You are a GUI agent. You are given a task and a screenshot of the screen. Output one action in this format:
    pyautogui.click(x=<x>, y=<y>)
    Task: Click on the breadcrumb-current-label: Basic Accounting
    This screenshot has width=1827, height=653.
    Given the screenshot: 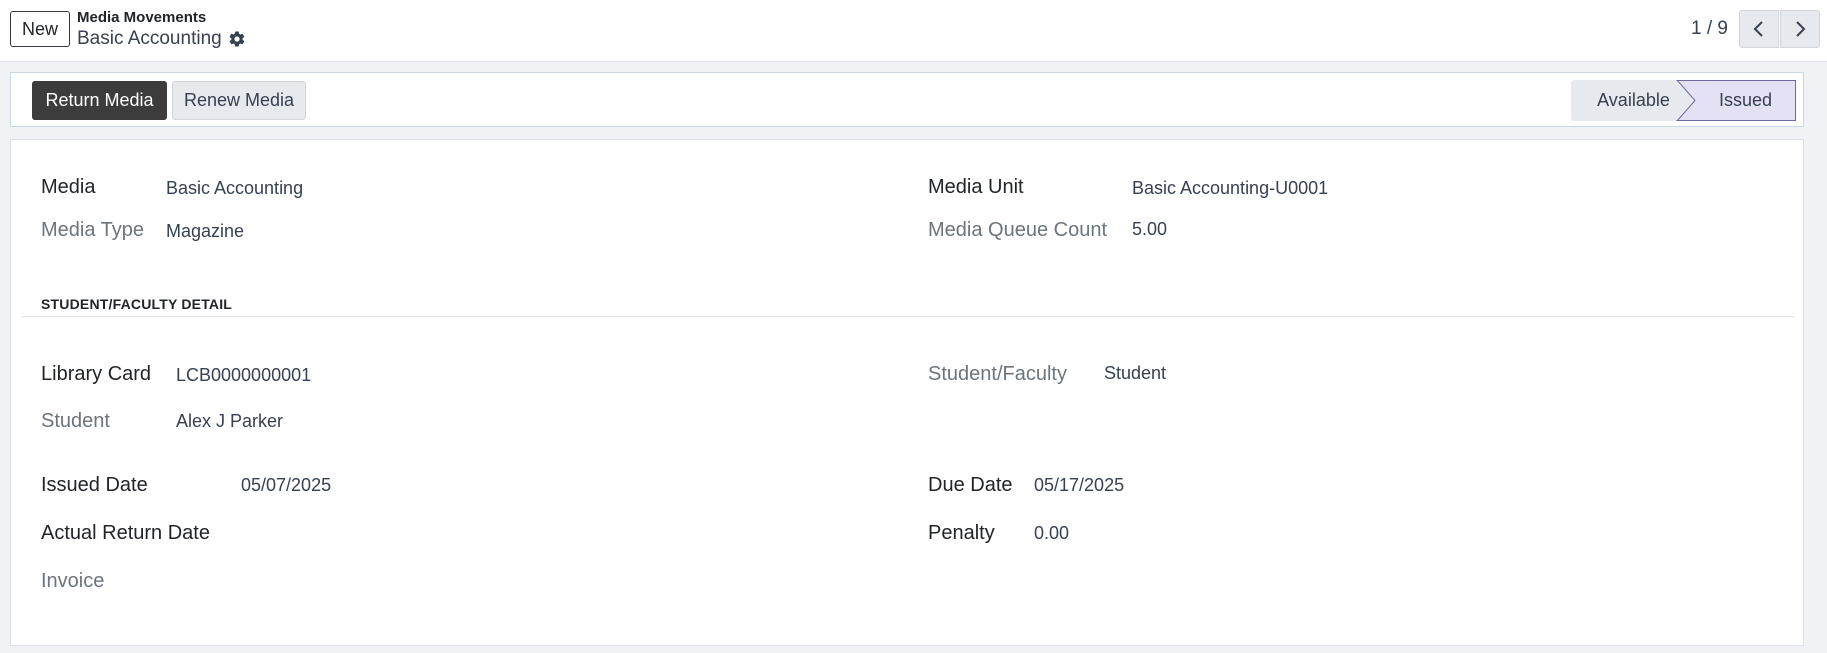 What is the action you would take?
    pyautogui.click(x=149, y=38)
    